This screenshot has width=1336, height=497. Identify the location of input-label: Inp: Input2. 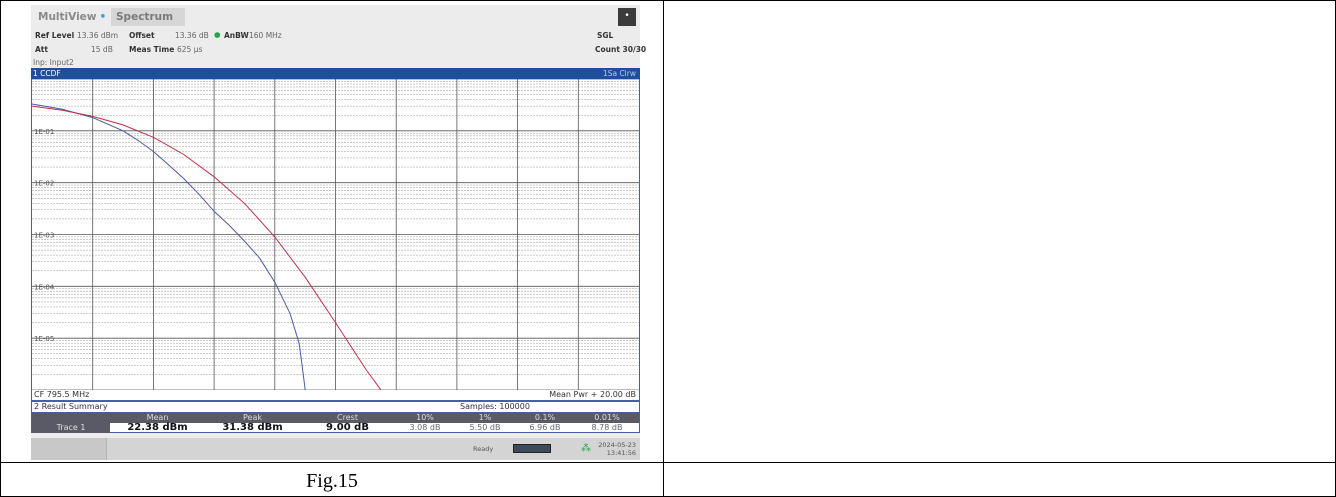
(53, 62).